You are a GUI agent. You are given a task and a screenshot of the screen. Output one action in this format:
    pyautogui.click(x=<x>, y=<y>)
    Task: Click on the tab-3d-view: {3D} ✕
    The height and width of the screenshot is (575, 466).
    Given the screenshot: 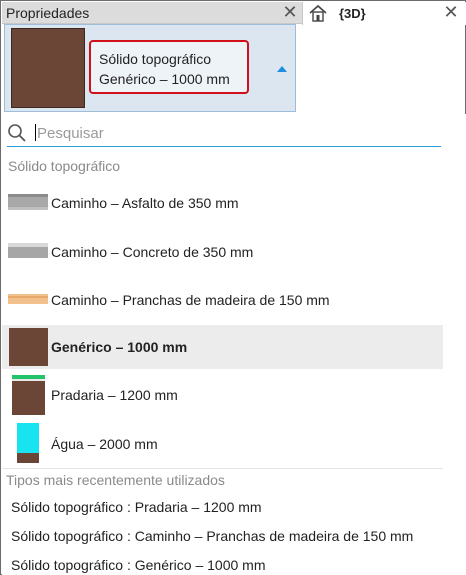 What is the action you would take?
    pyautogui.click(x=384, y=13)
    